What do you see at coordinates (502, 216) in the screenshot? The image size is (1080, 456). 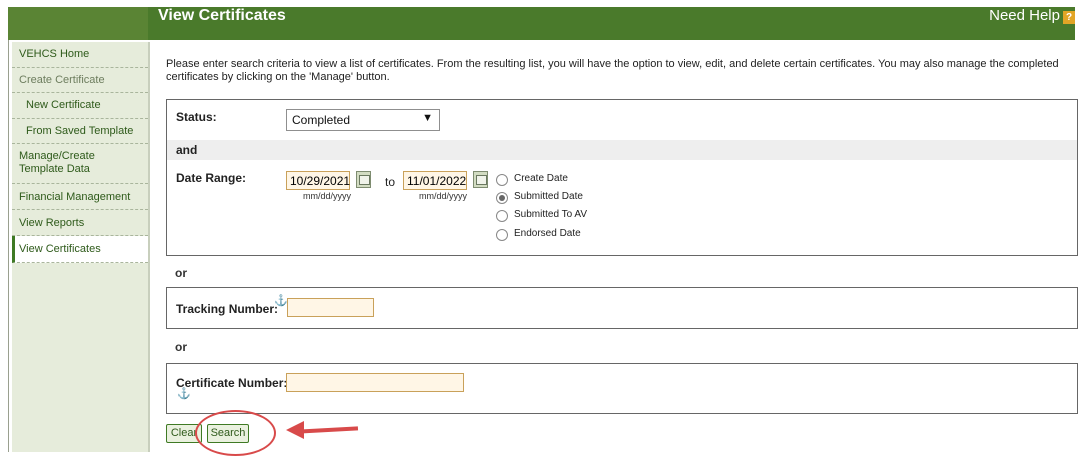 I see `radio-submitted-to-av` at bounding box center [502, 216].